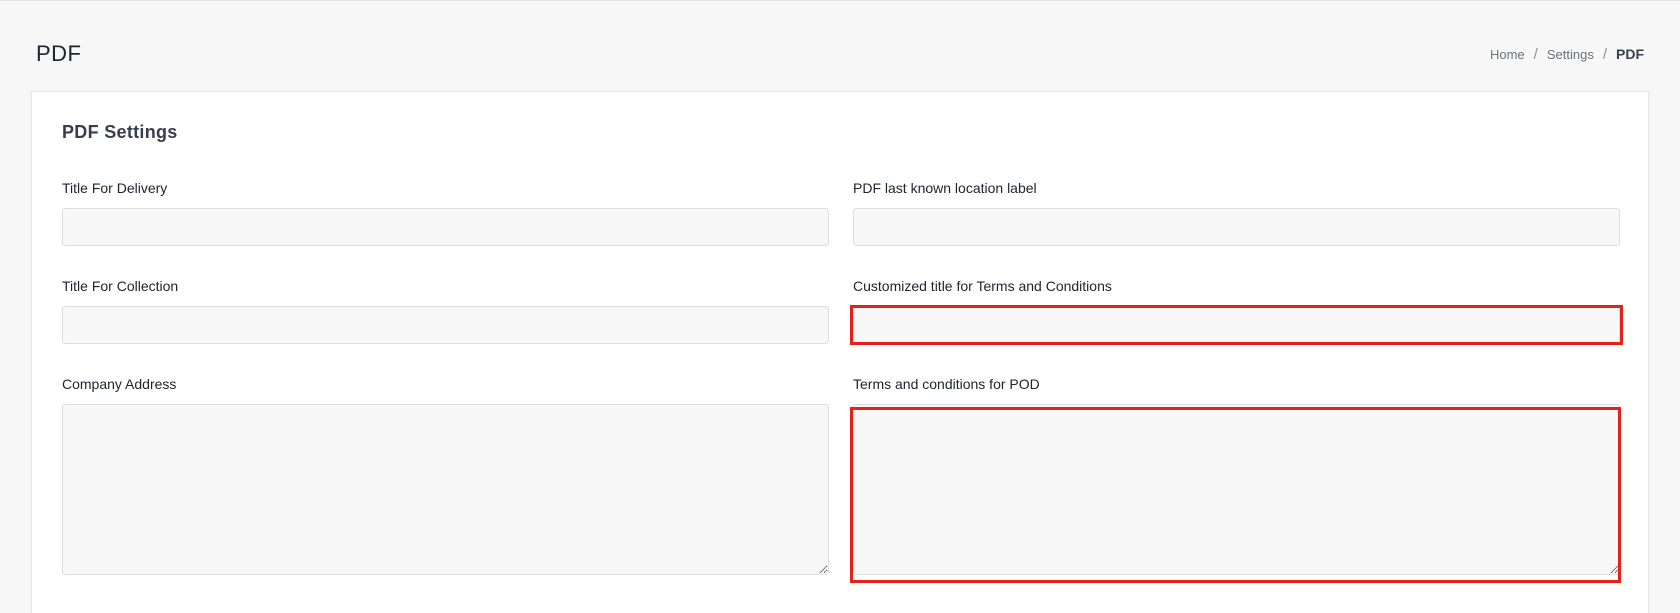 Image resolution: width=1680 pixels, height=613 pixels. I want to click on breadcrumb: Home / Settings / PDF, so click(1567, 54).